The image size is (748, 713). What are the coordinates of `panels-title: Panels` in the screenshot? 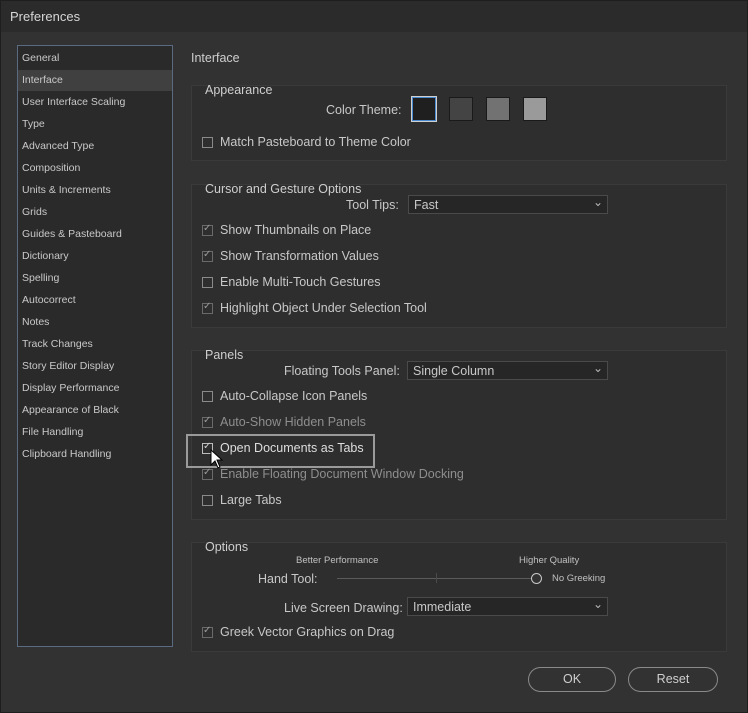 It's located at (224, 355).